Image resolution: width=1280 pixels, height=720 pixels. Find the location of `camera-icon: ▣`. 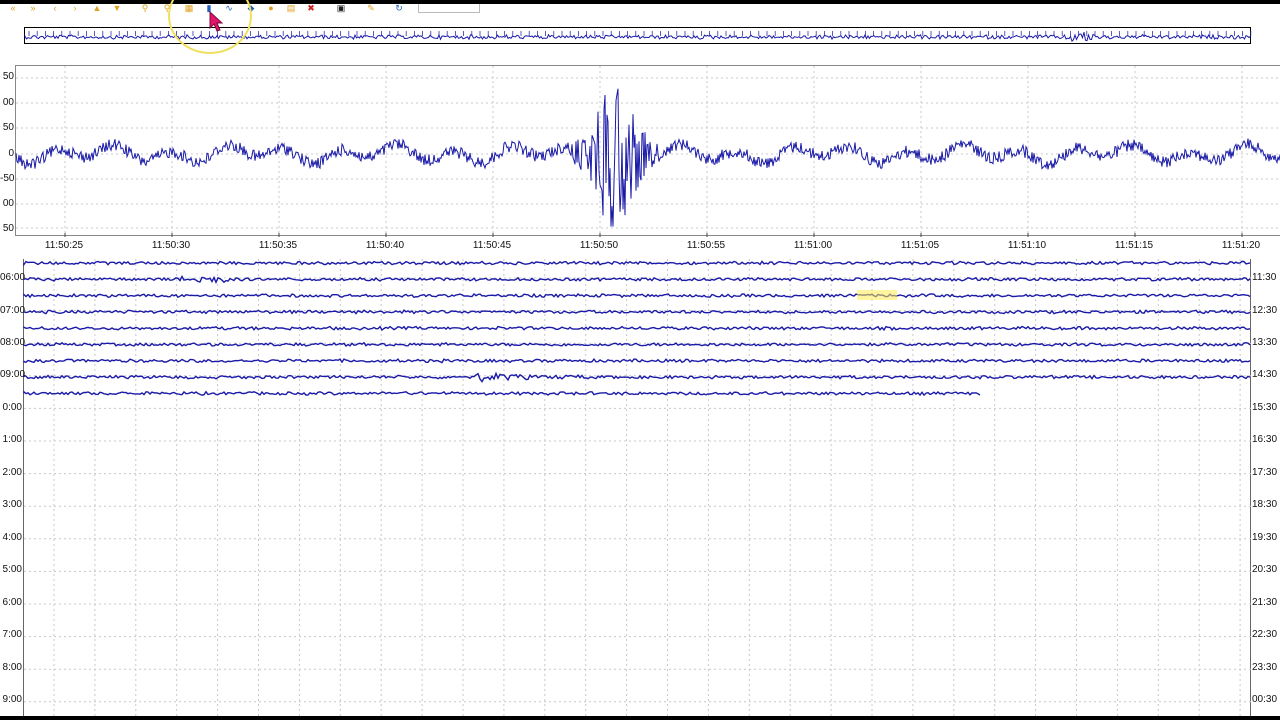

camera-icon: ▣ is located at coordinates (341, 8).